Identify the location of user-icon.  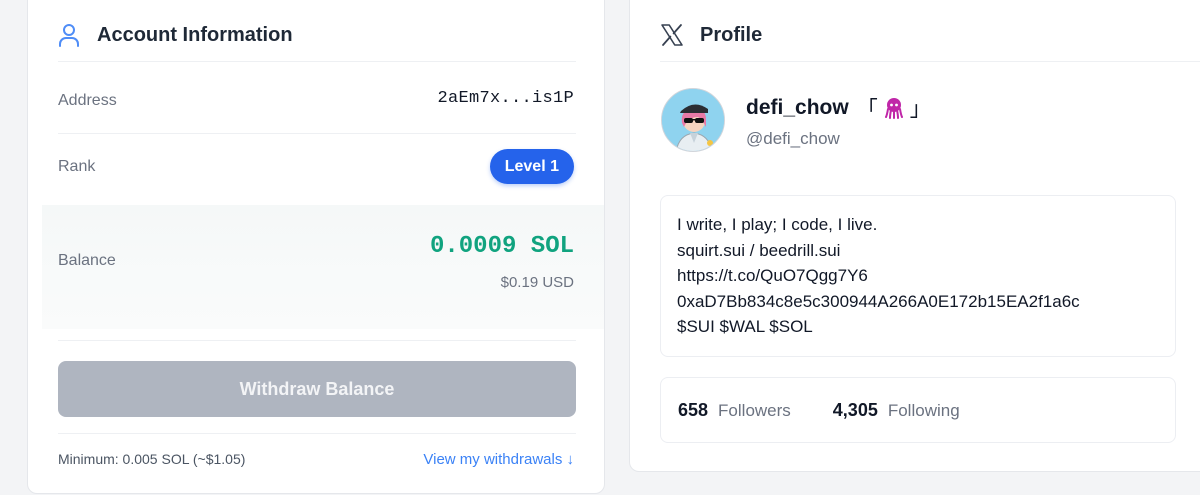
(69, 35).